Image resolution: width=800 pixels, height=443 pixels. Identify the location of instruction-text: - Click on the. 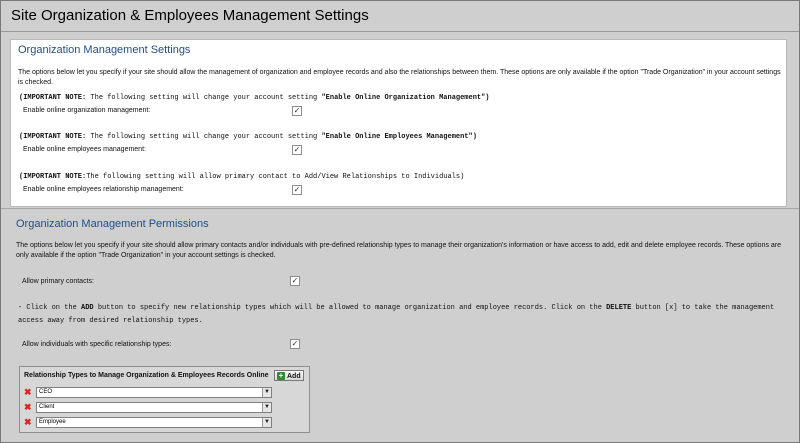
(50, 308).